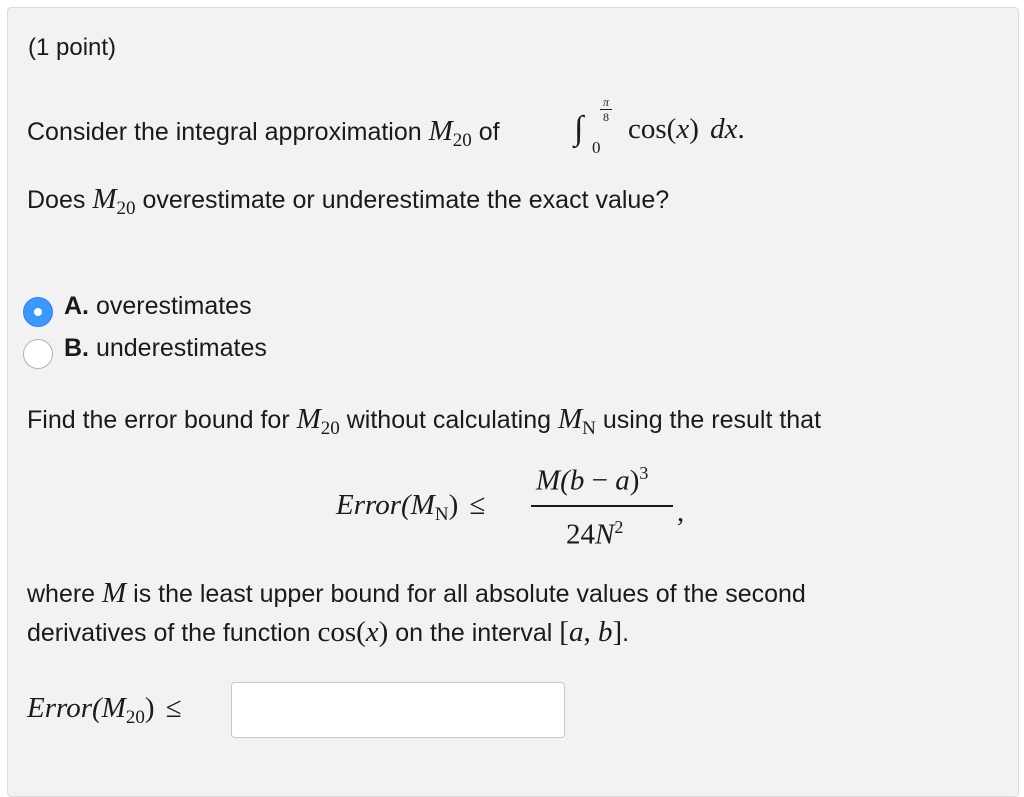 The height and width of the screenshot is (797, 1024). Describe the element at coordinates (72, 47) in the screenshot. I see `points-label: (1 point)` at that location.